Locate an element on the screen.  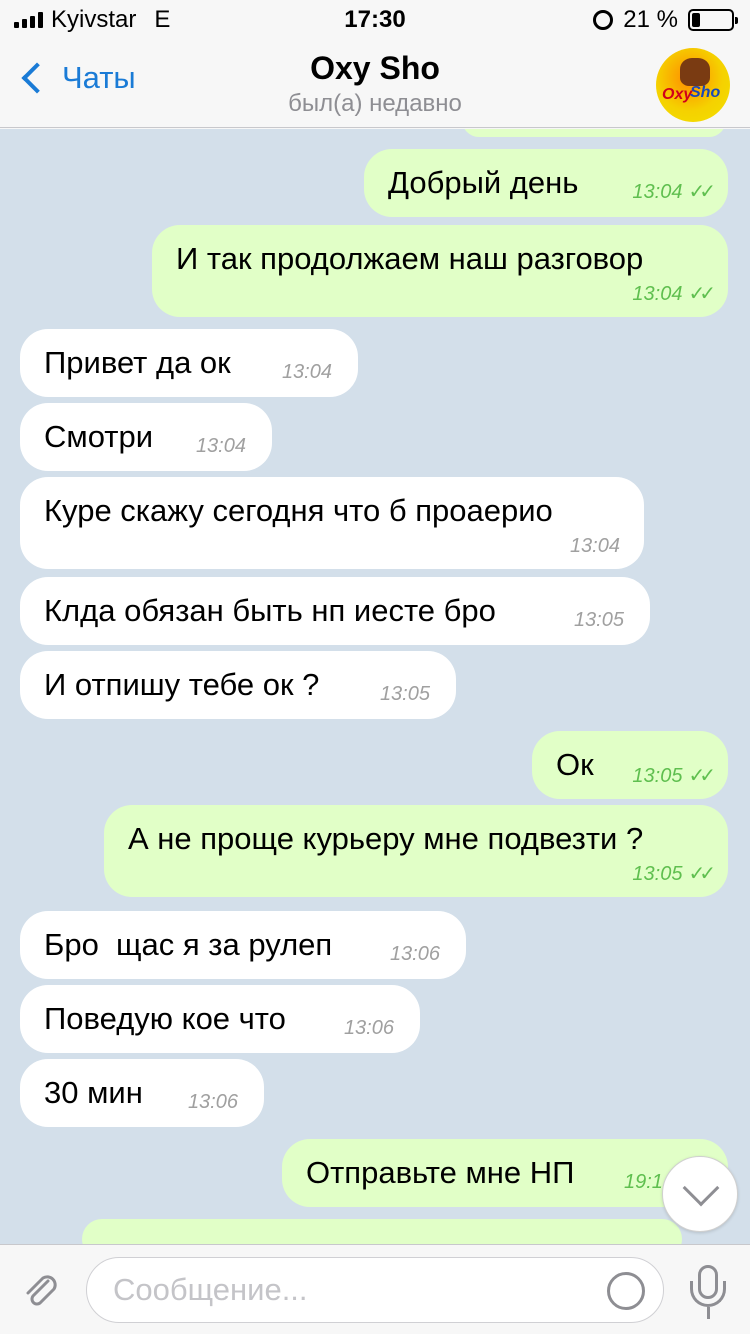
message-bubble: Добрый день 13:04 ✓✓ is located at coordinates (546, 183).